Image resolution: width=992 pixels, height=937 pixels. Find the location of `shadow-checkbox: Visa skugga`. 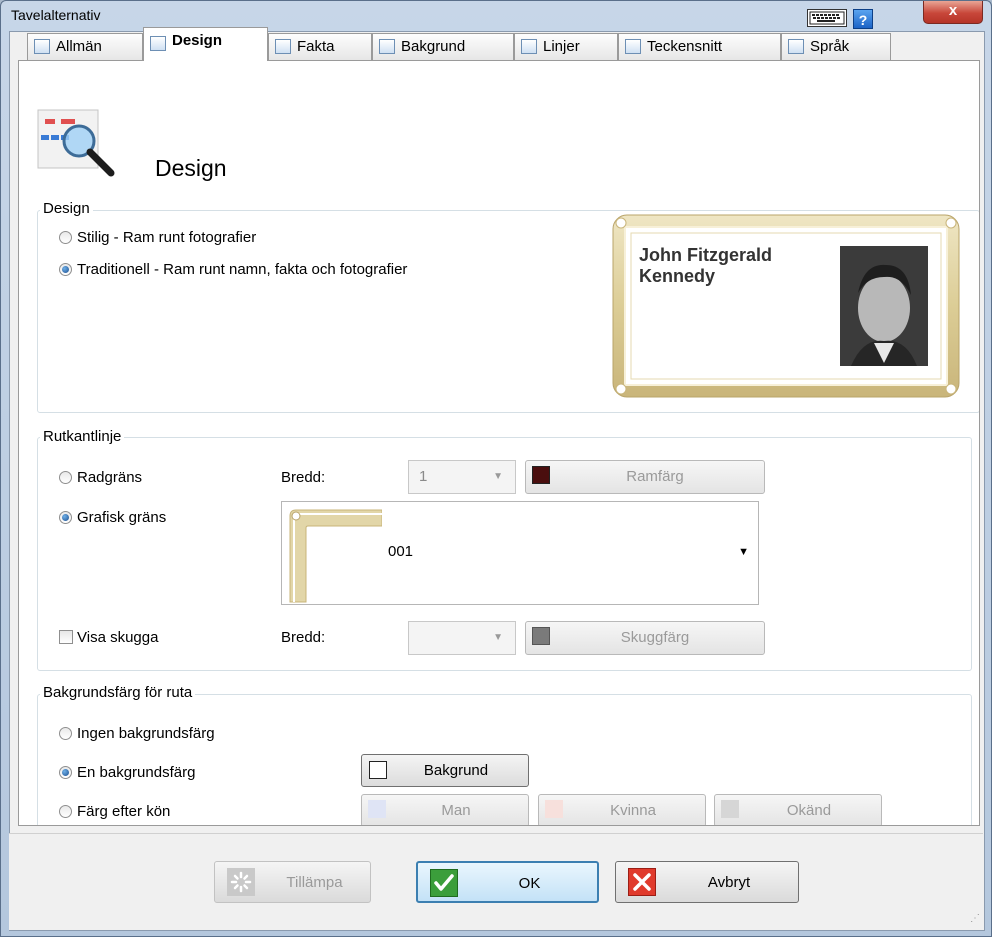

shadow-checkbox: Visa skugga is located at coordinates (108, 637).